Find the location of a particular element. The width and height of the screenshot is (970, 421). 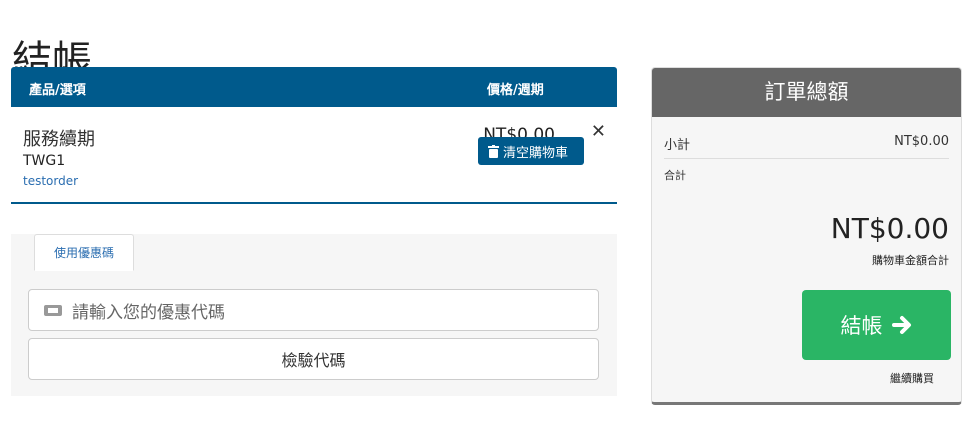

arrow-right-icon is located at coordinates (901, 325).